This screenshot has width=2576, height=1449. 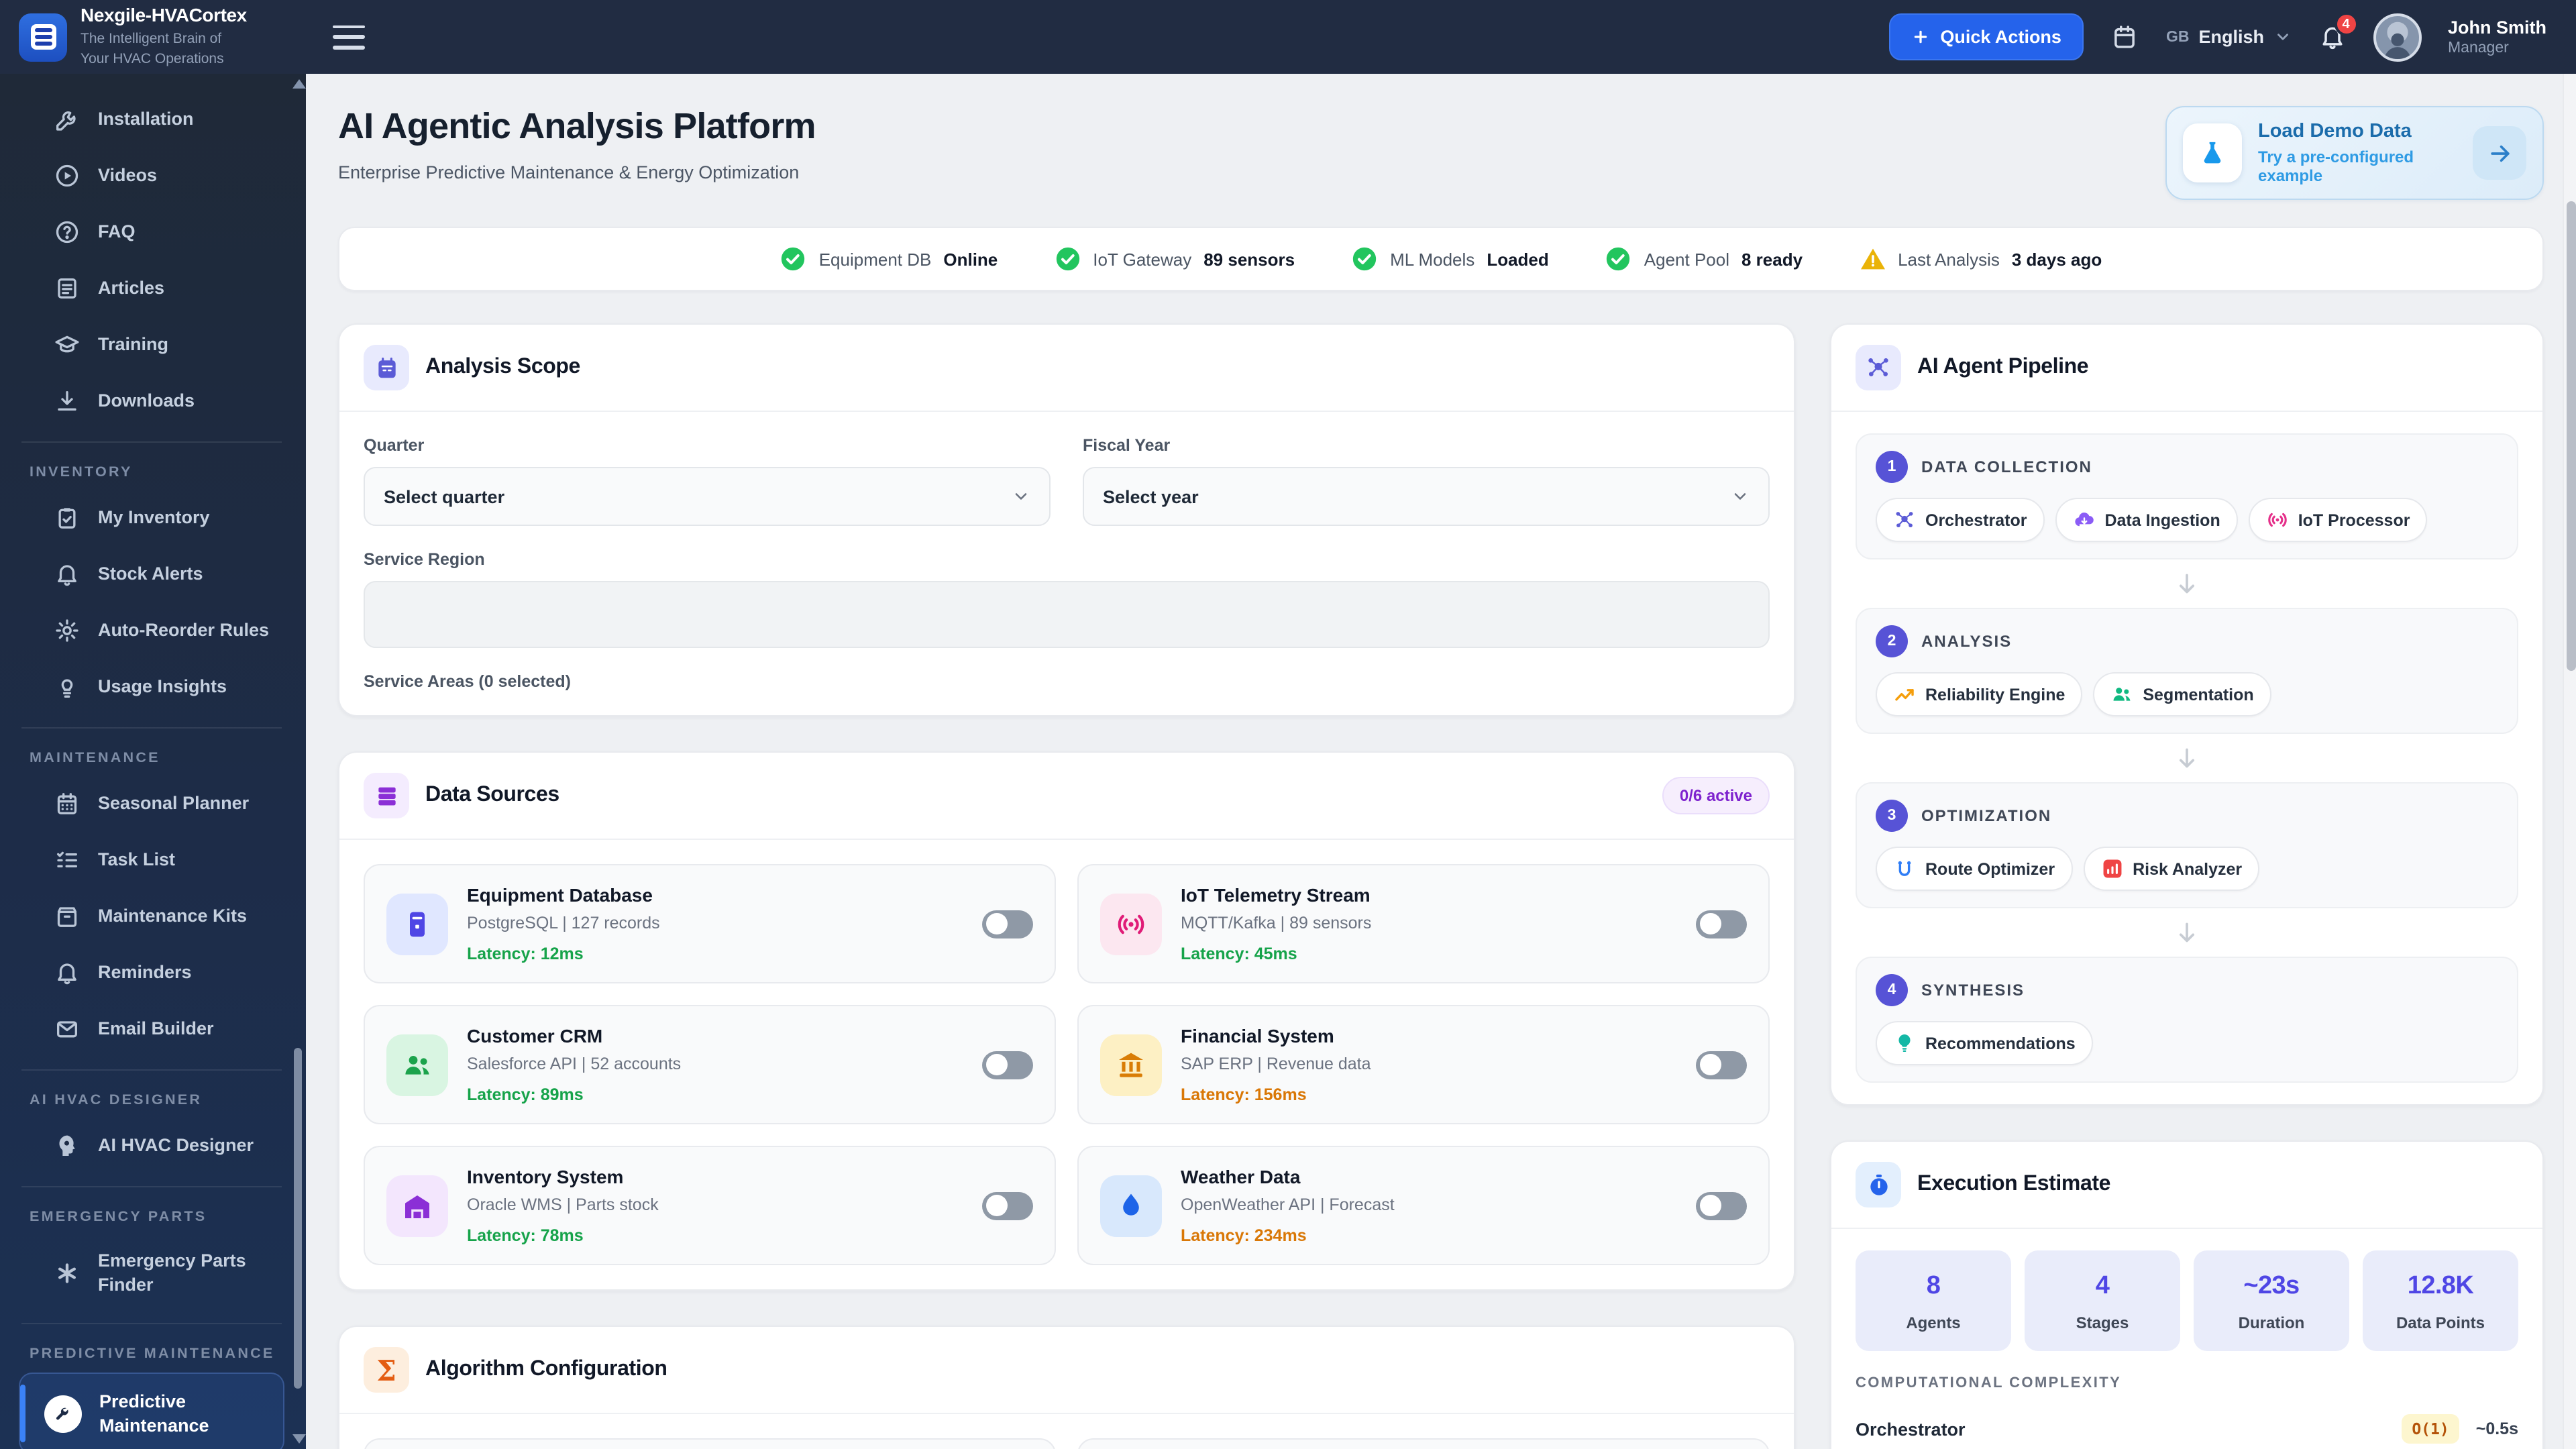 I want to click on stat-value: 12.8K, so click(x=2440, y=1286).